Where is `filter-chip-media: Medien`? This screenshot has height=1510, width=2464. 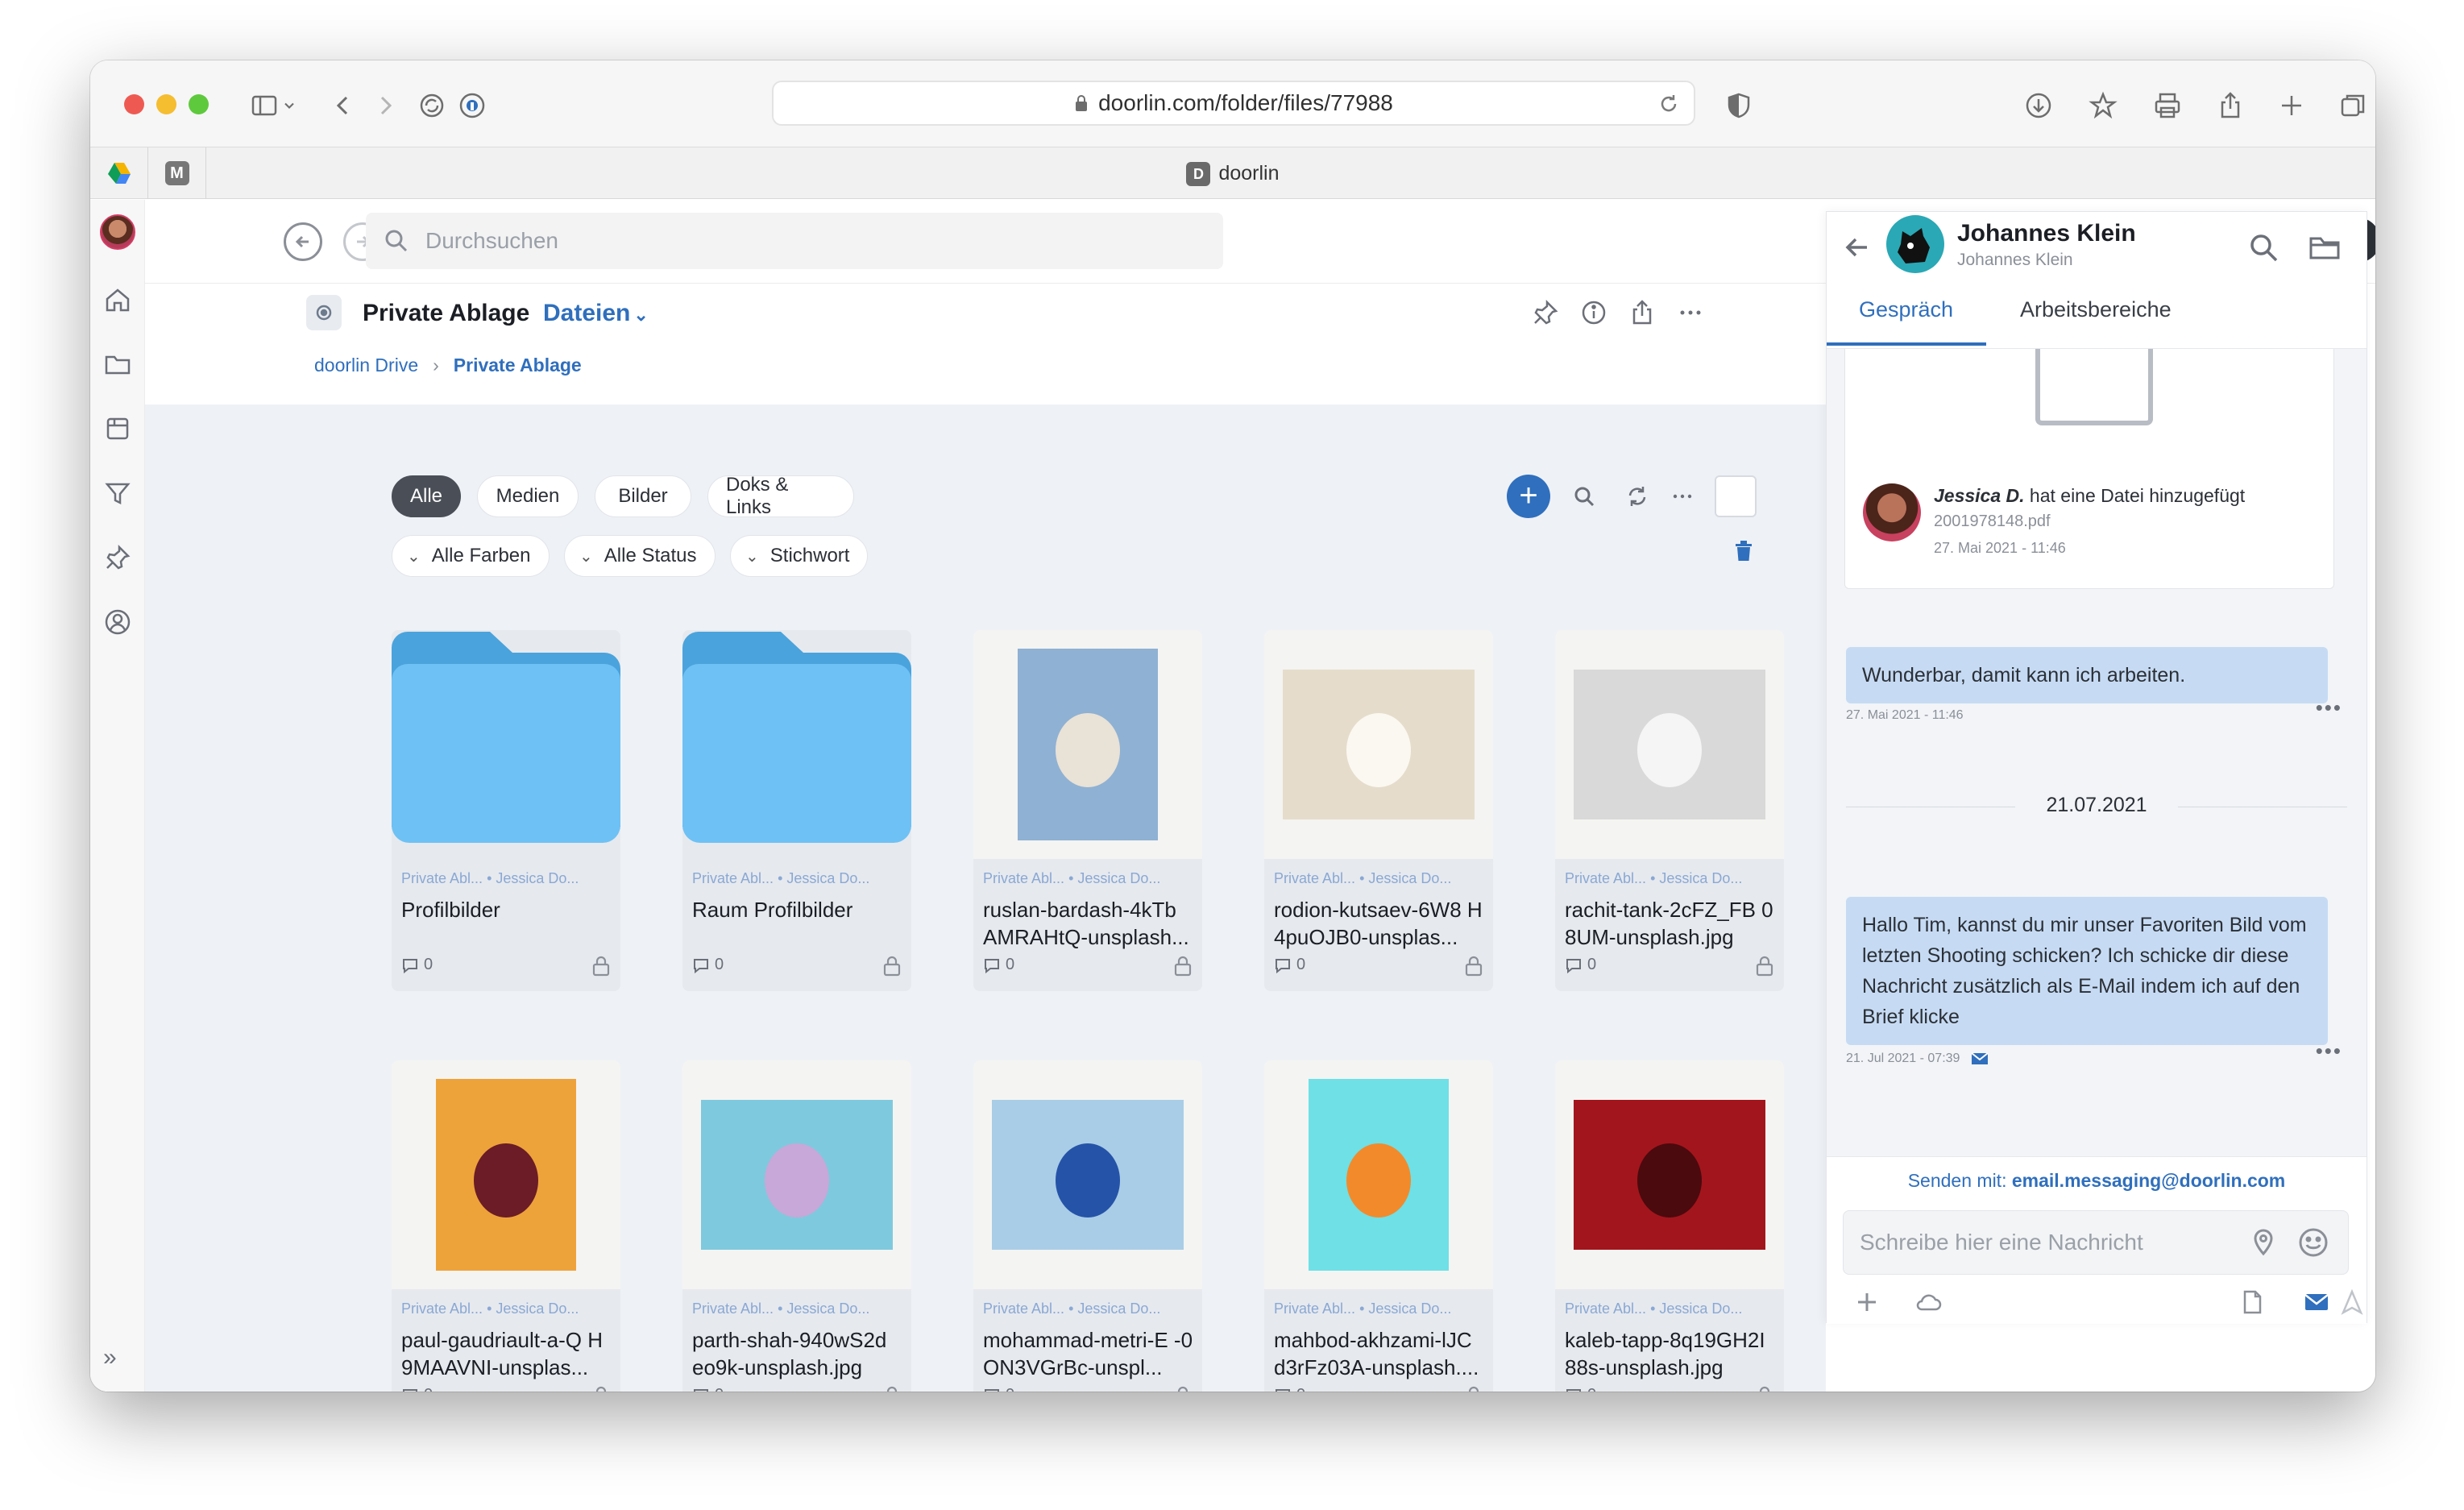
filter-chip-media: Medien is located at coordinates (528, 496).